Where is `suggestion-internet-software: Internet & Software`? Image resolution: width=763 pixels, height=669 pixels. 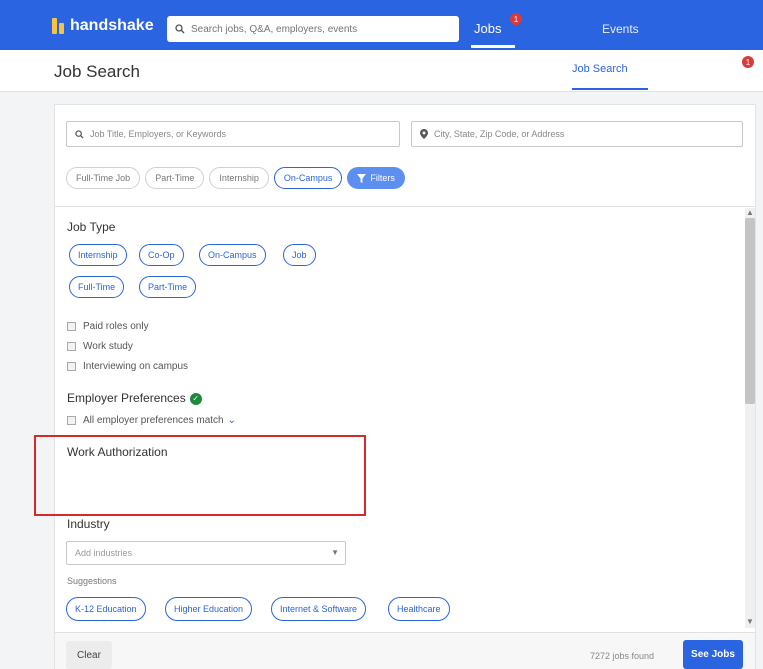
suggestion-internet-software: Internet & Software is located at coordinates (319, 609).